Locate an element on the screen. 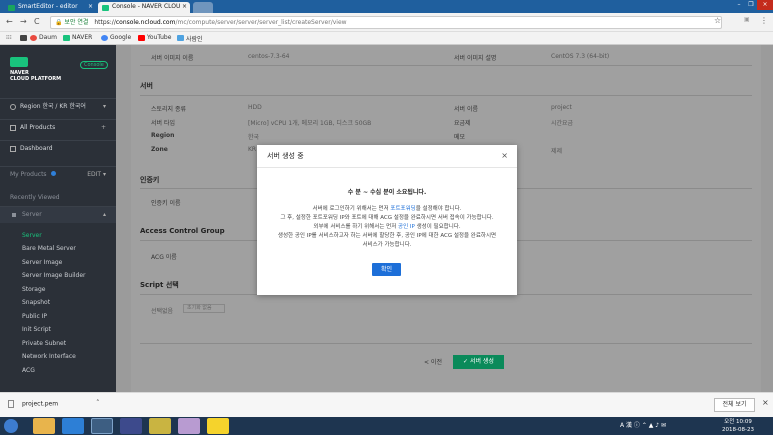 The width and height of the screenshot is (773, 435). lock-icon: 🔒 is located at coordinates (59, 22).